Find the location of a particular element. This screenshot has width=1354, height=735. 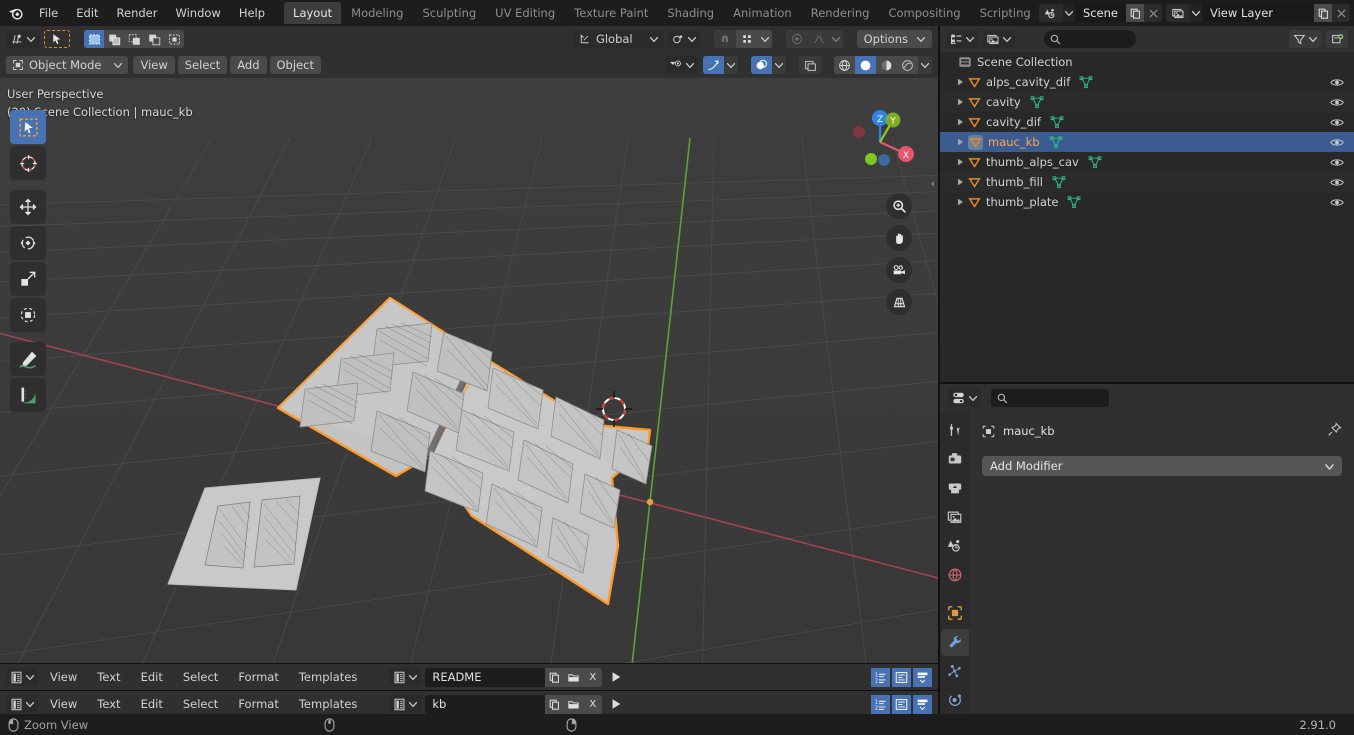

text-filename-field: kb X is located at coordinates (514, 704).